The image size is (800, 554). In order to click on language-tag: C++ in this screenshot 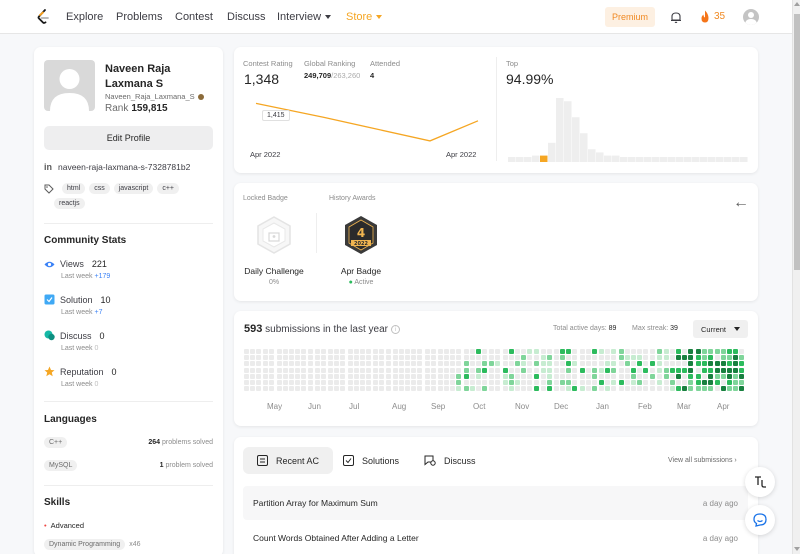, I will do `click(56, 442)`.